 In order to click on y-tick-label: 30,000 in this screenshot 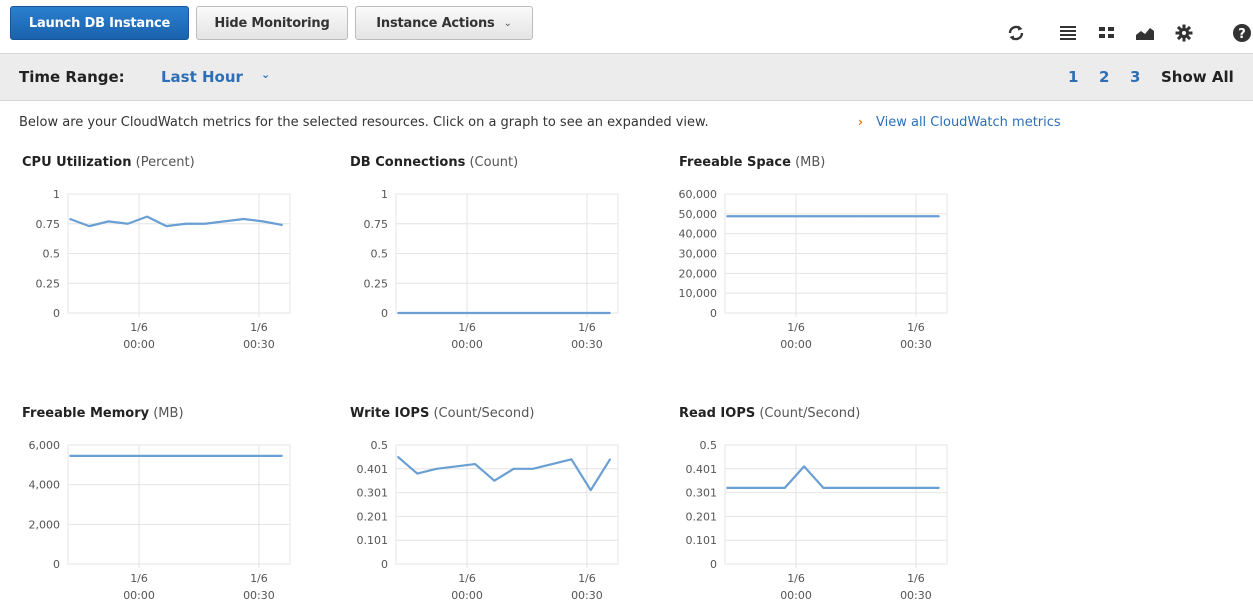, I will do `click(698, 254)`.